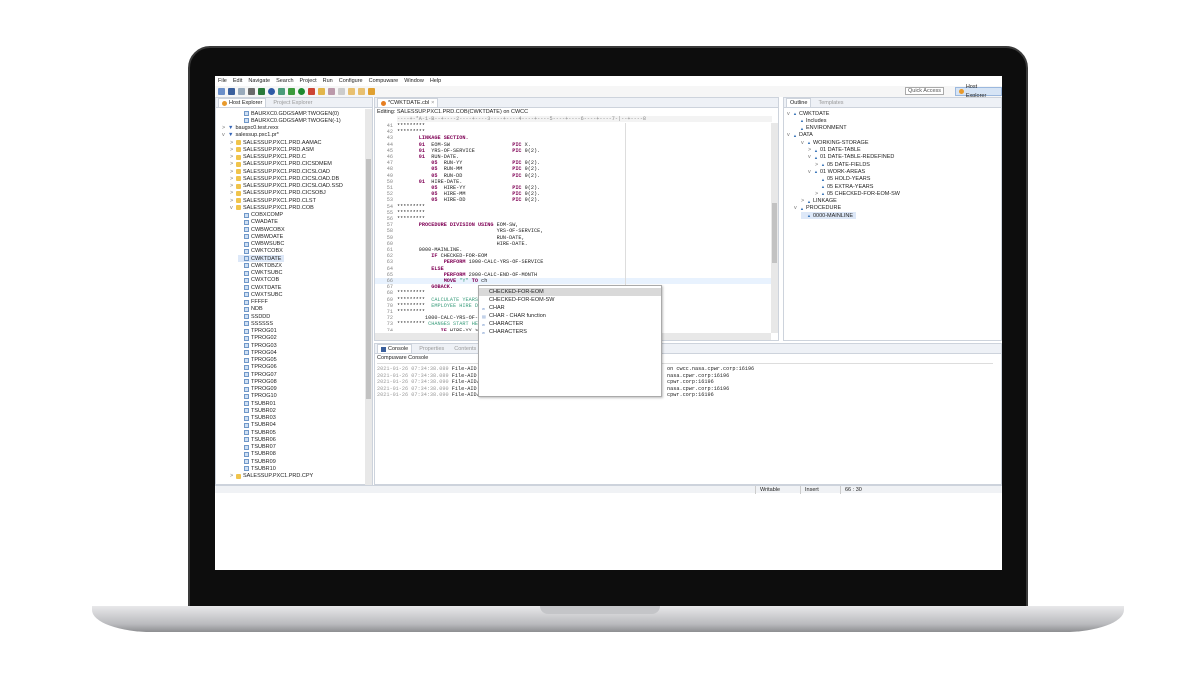  What do you see at coordinates (261, 294) in the screenshot?
I see `tree-item: CWXTSUBC` at bounding box center [261, 294].